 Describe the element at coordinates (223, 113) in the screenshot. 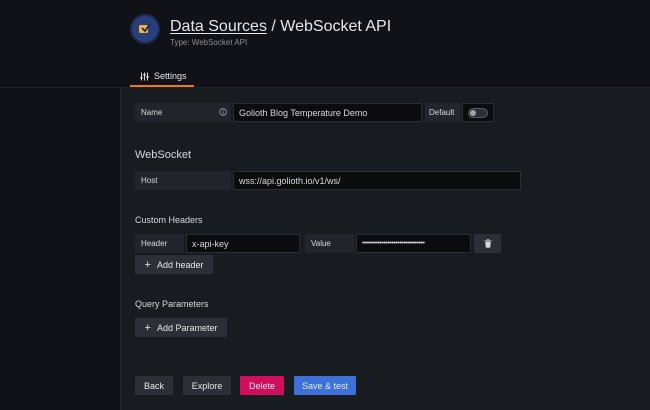

I see `info-circle-icon` at that location.